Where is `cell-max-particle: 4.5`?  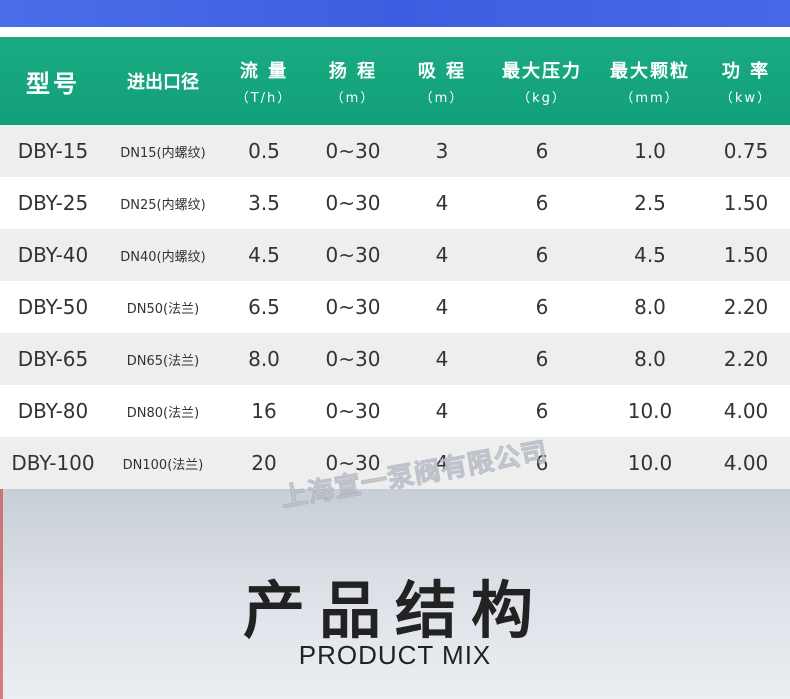 cell-max-particle: 4.5 is located at coordinates (650, 255).